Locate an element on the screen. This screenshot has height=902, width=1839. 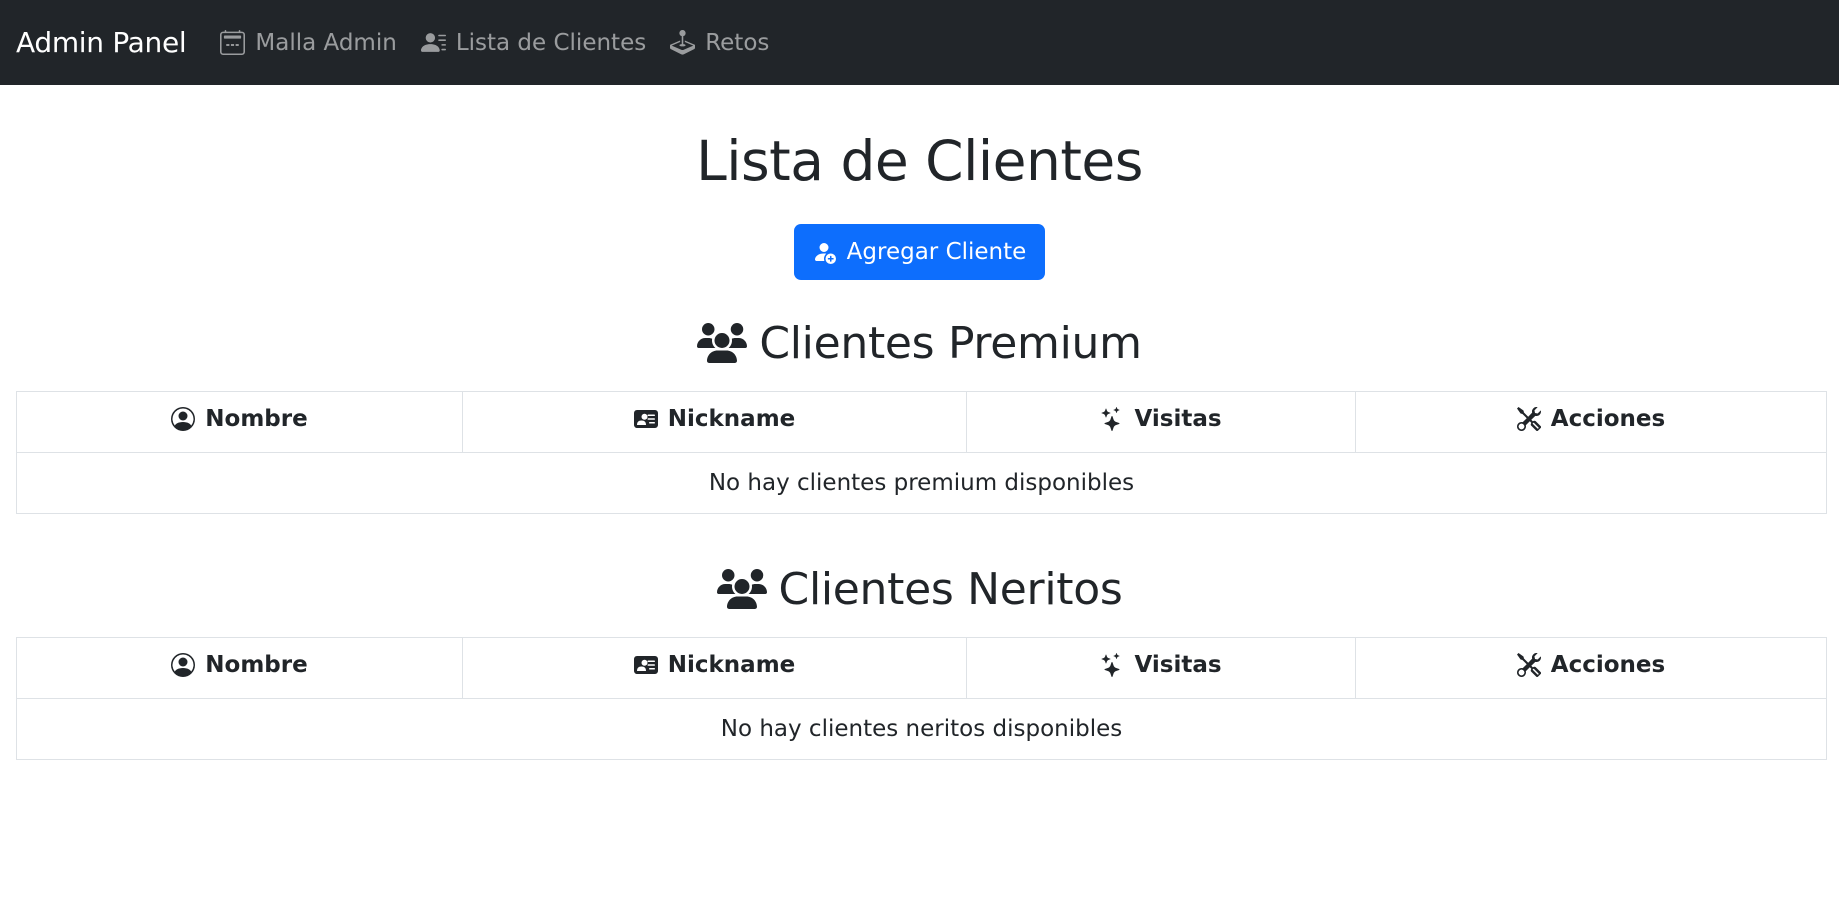
nav-item-label: Lista de Clientes is located at coordinates (551, 42).